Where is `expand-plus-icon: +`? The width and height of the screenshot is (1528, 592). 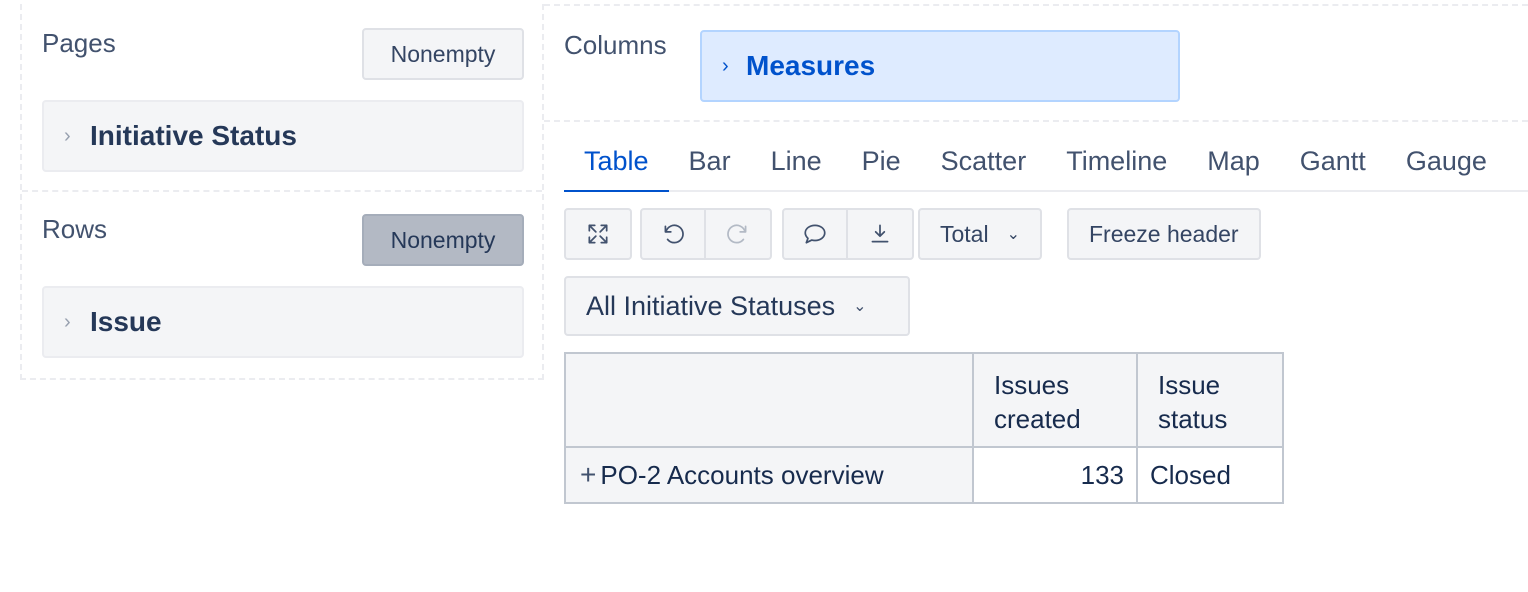 expand-plus-icon: + is located at coordinates (588, 474).